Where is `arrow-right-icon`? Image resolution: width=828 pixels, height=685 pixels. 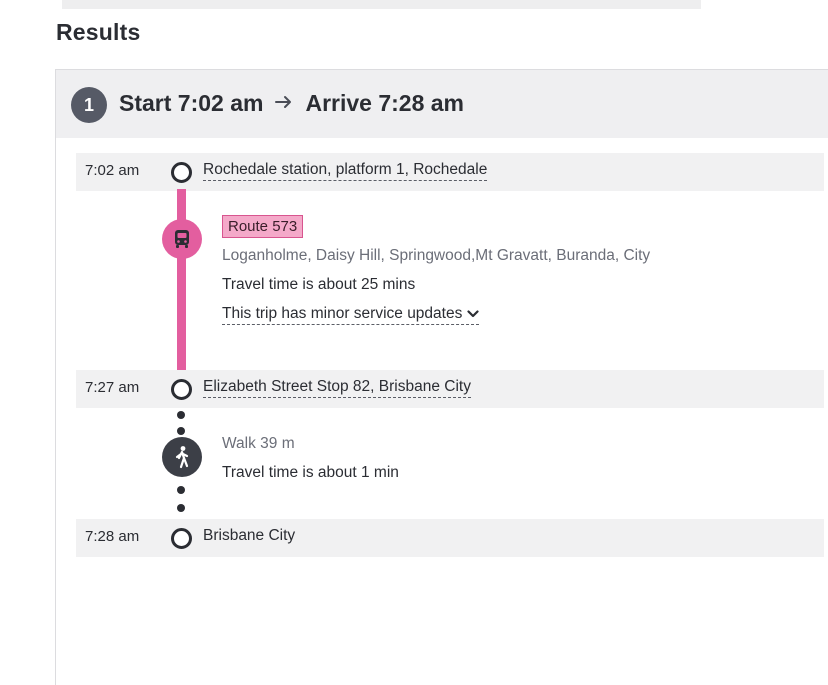 arrow-right-icon is located at coordinates (284, 103).